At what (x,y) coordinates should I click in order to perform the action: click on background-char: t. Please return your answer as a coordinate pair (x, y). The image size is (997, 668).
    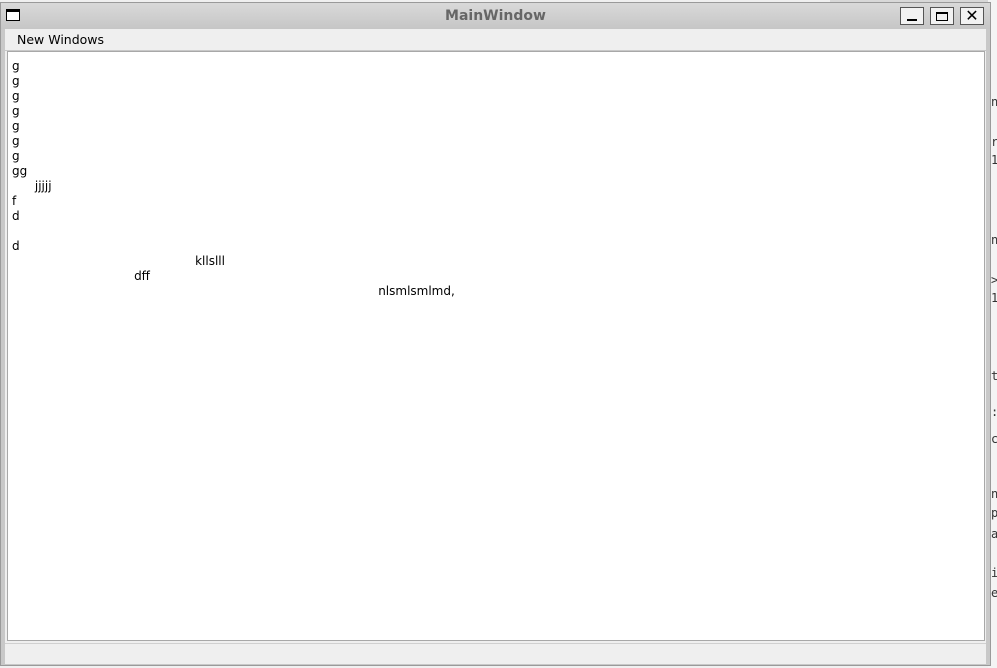
    Looking at the image, I should click on (994, 376).